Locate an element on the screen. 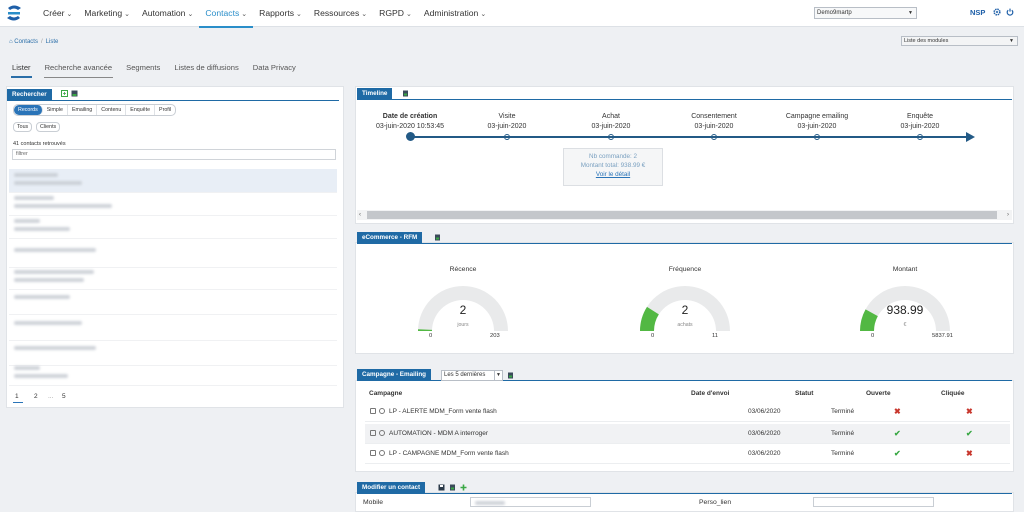  home-icon: ⌂ is located at coordinates (11, 42).